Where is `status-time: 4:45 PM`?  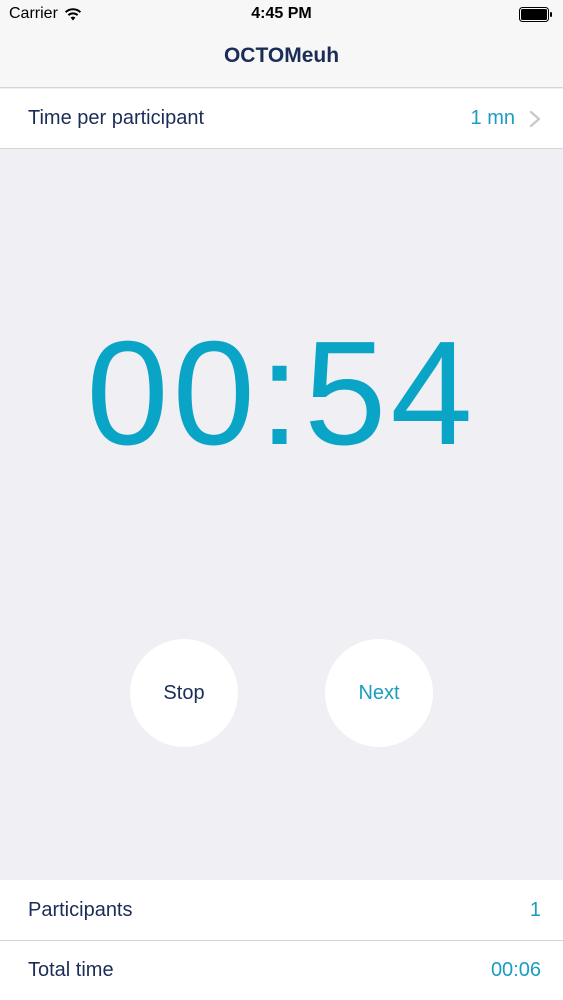 status-time: 4:45 PM is located at coordinates (281, 13).